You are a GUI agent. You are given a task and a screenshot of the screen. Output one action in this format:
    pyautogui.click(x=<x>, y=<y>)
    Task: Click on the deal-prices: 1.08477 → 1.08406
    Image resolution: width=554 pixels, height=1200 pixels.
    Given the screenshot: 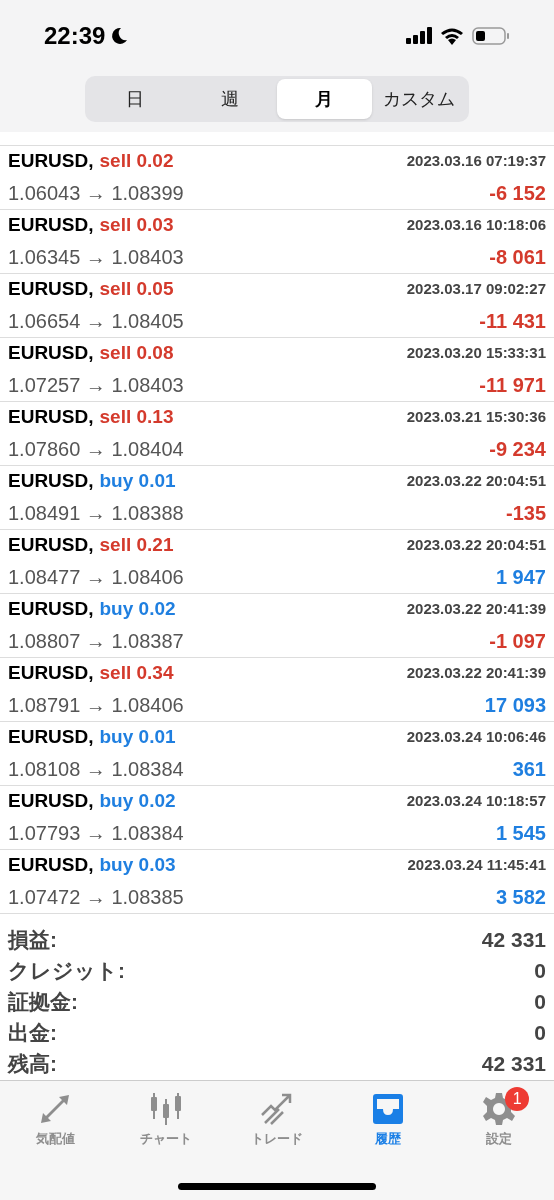 What is the action you would take?
    pyautogui.click(x=96, y=577)
    